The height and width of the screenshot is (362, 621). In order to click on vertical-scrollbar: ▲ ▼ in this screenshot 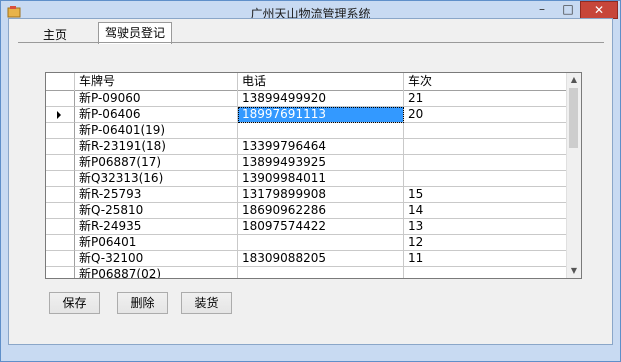, I will do `click(573, 175)`.